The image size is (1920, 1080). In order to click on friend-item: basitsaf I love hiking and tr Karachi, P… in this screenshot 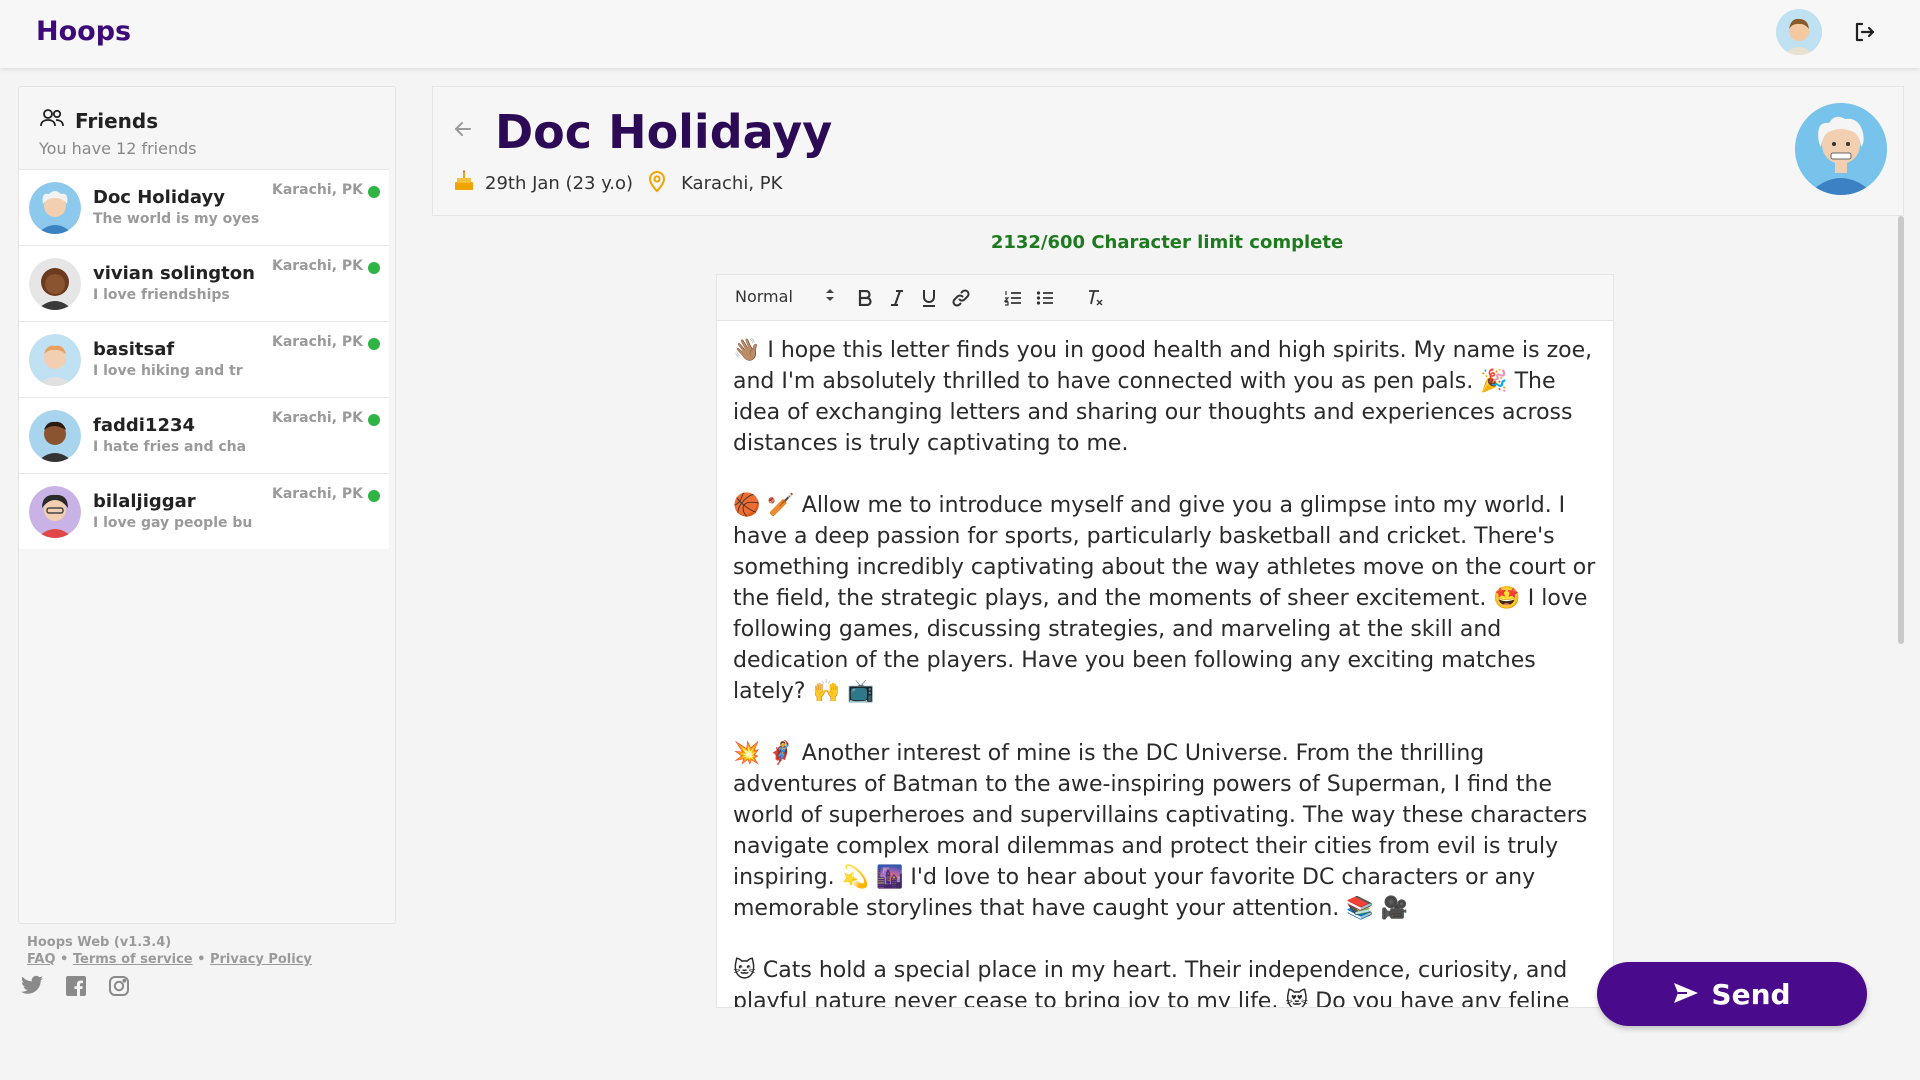, I will do `click(204, 359)`.